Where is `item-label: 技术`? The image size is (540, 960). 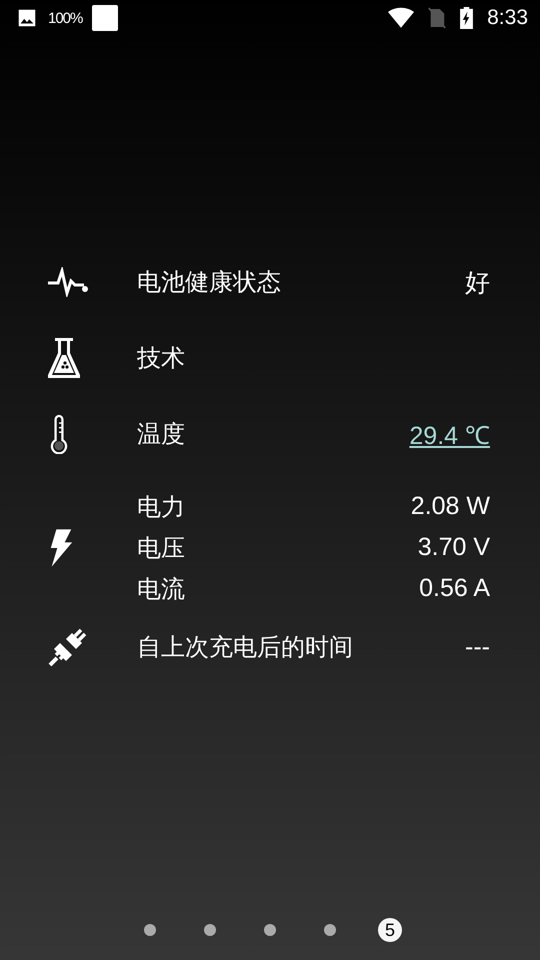
item-label: 技术 is located at coordinates (161, 358).